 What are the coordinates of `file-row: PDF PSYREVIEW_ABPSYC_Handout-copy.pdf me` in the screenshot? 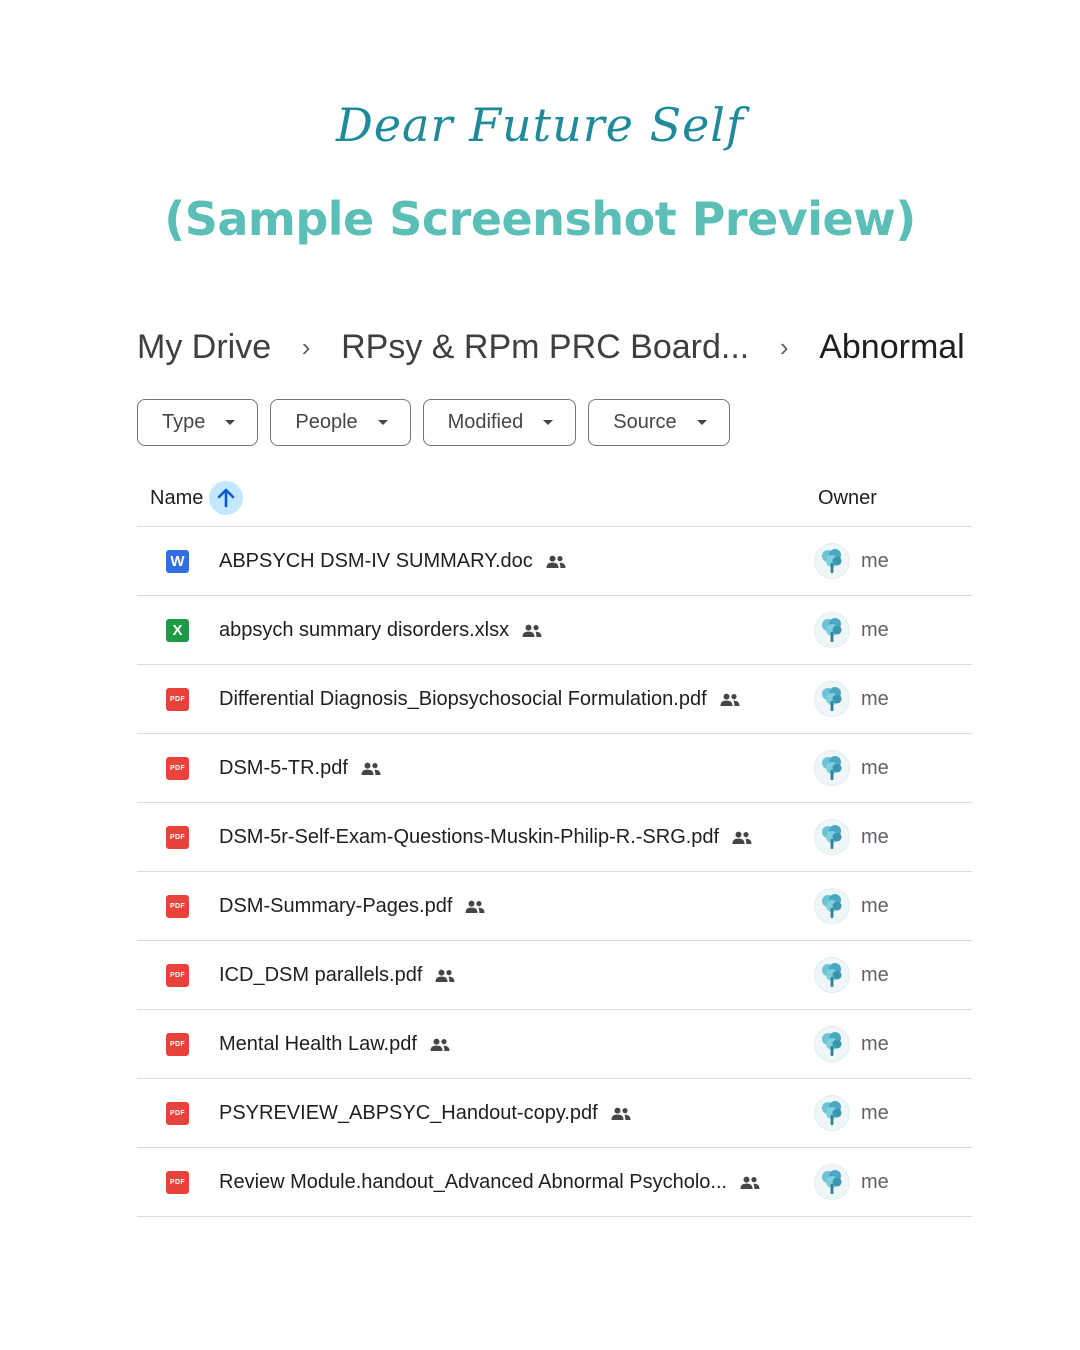 It's located at (554, 1113).